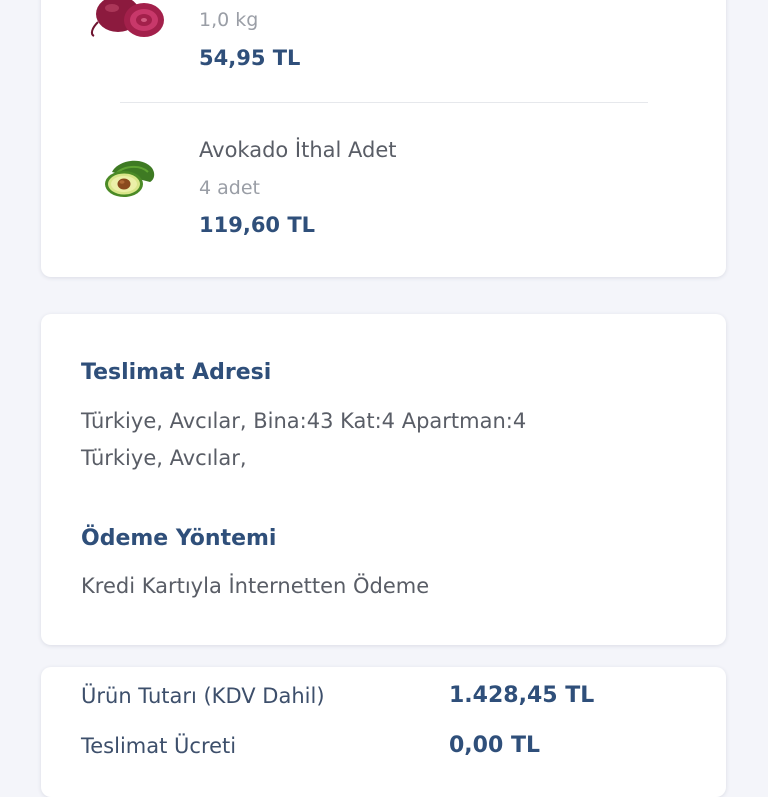 This screenshot has height=797, width=768. I want to click on item-price: 119,60 TL, so click(257, 225).